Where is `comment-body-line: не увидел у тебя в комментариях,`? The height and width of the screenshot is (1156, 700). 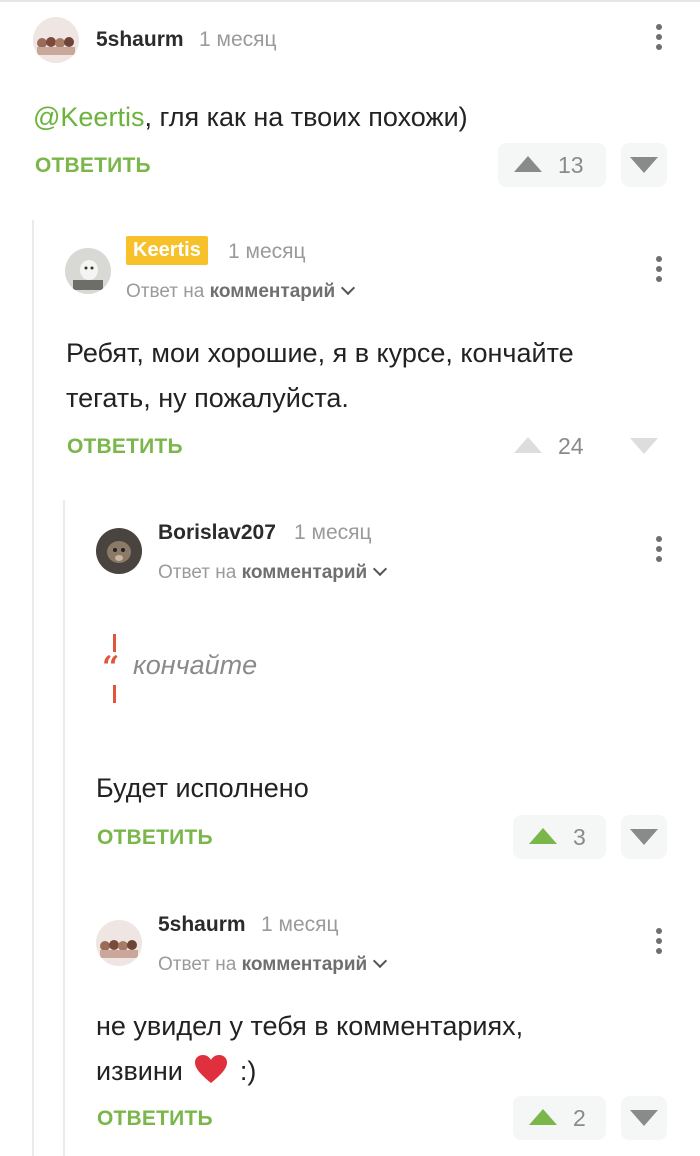
comment-body-line: не увидел у тебя в комментариях, is located at coordinates (310, 1026).